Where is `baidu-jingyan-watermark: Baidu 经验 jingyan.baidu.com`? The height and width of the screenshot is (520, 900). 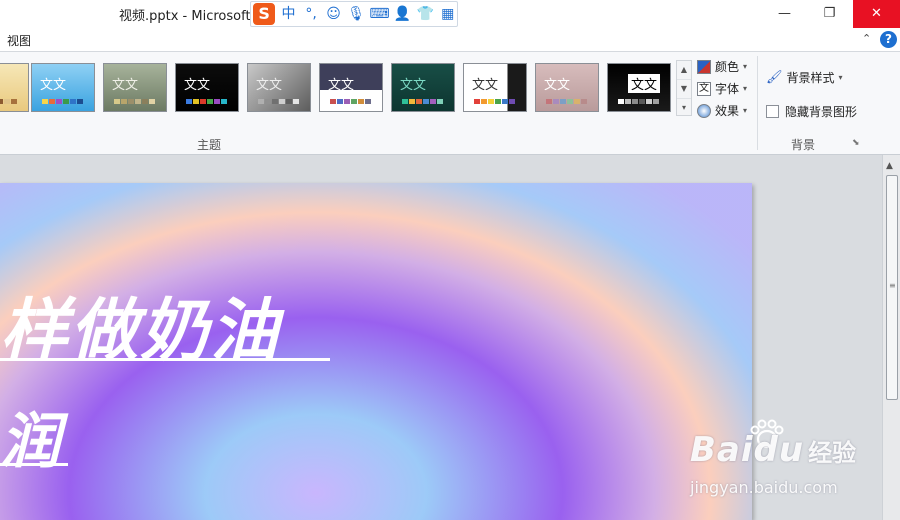 baidu-jingyan-watermark: Baidu 经验 jingyan.baidu.com is located at coordinates (773, 463).